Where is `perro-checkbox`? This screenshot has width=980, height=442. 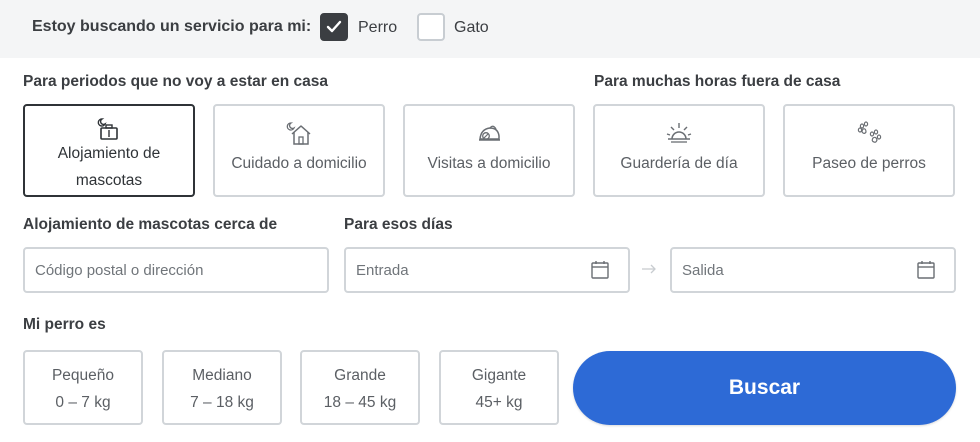 perro-checkbox is located at coordinates (334, 27).